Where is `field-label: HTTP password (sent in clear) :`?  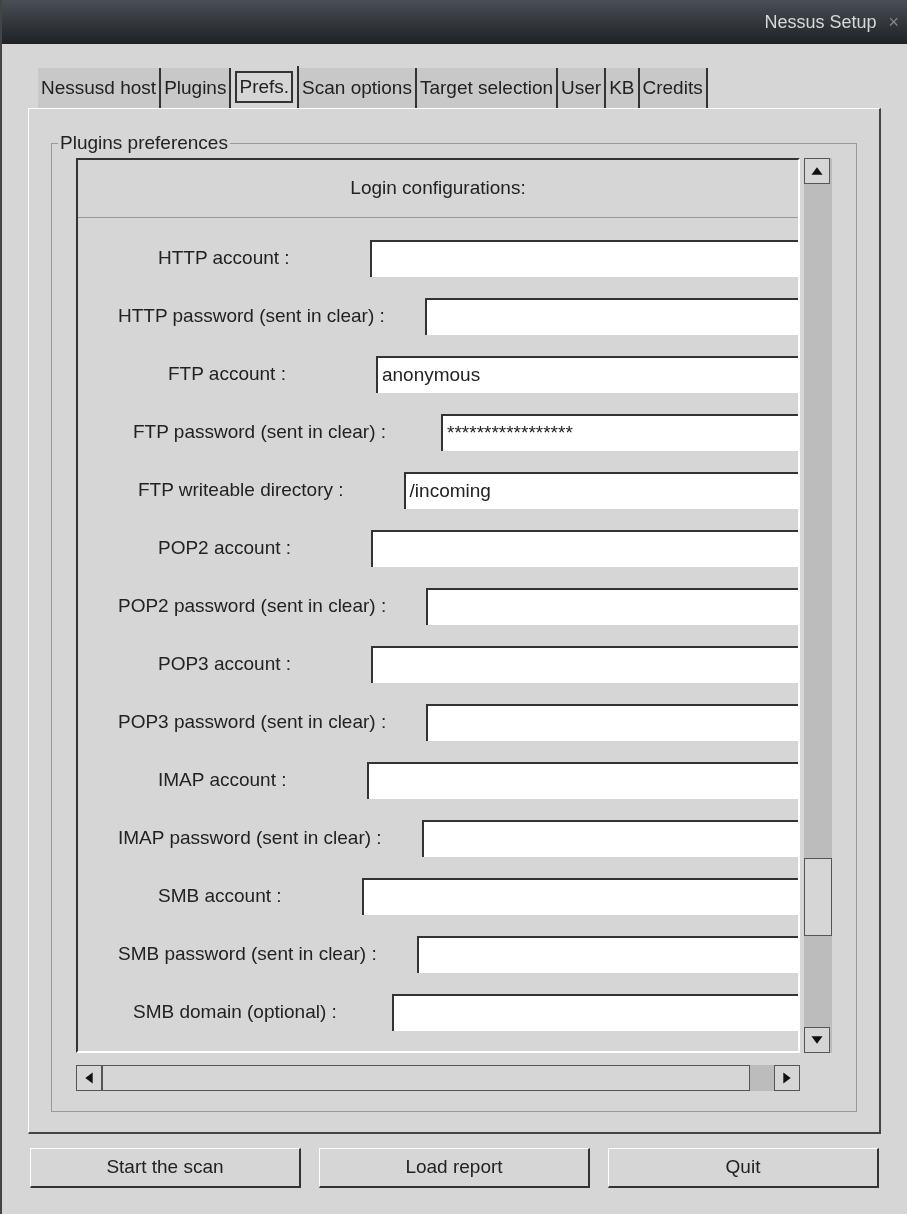
field-label: HTTP password (sent in clear) : is located at coordinates (251, 316).